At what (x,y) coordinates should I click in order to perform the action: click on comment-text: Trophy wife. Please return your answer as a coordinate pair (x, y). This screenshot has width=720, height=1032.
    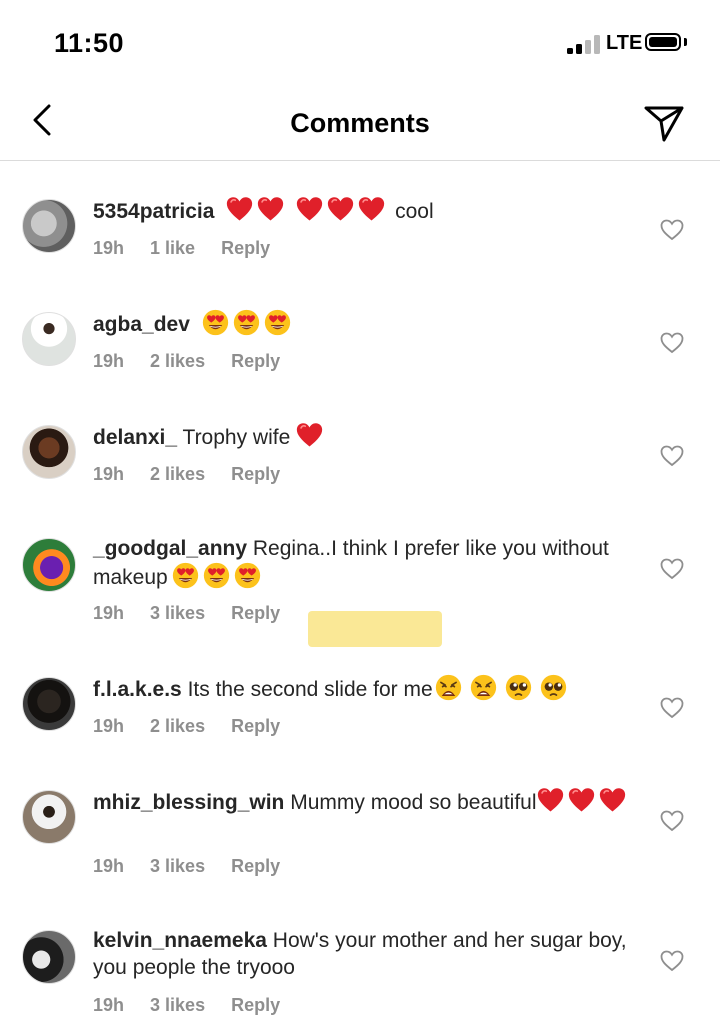
    Looking at the image, I should click on (236, 437).